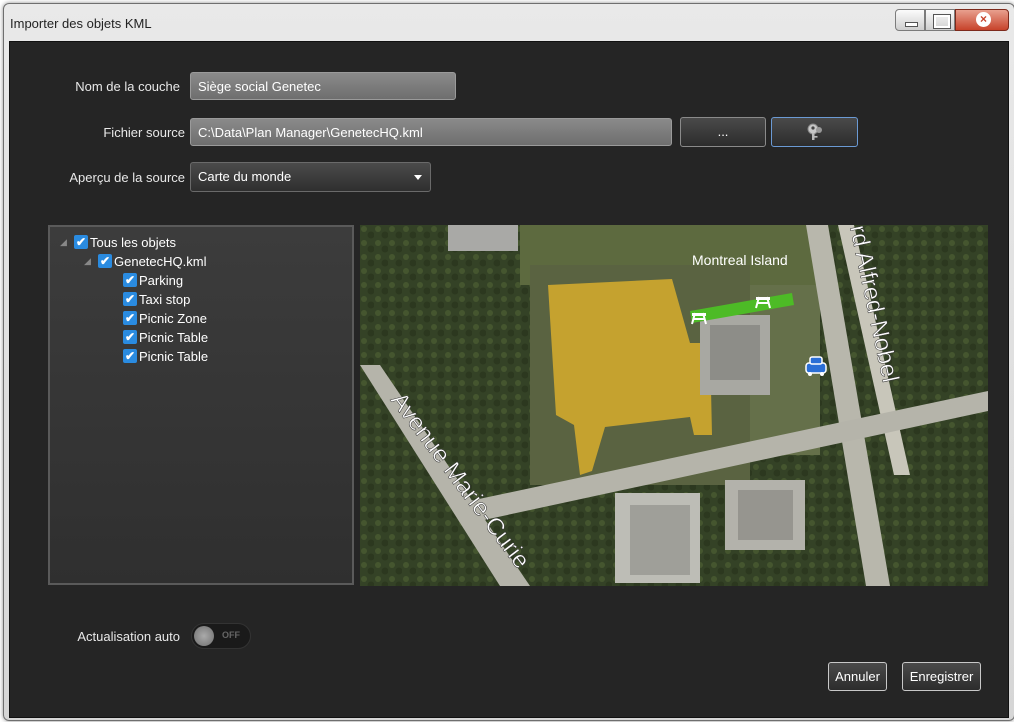  I want to click on source-file-label: Fichier source, so click(144, 132).